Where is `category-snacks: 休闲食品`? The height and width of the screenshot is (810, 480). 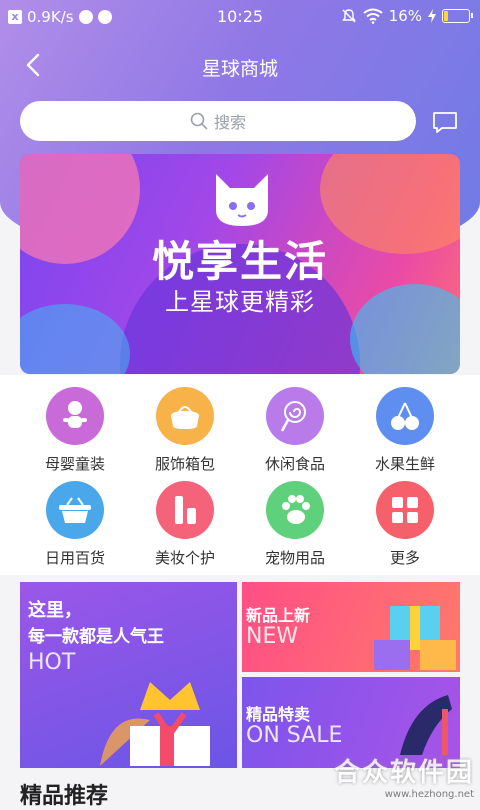
category-snacks: 休闲食品 is located at coordinates (295, 430).